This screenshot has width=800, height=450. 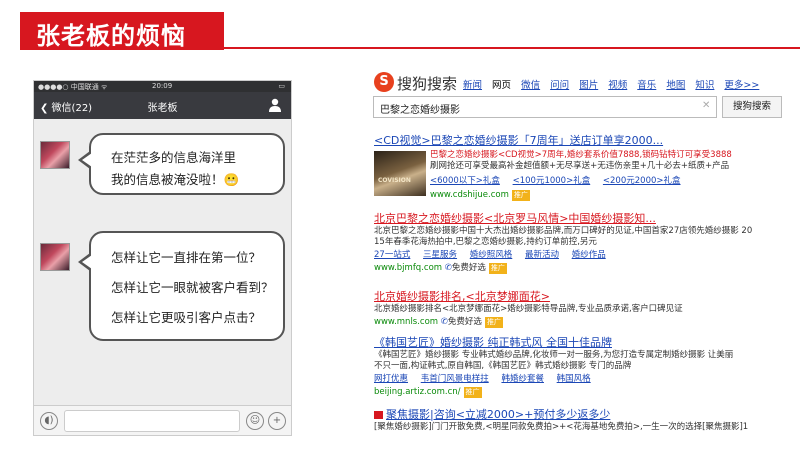 I want to click on message-line: 怎样让它一直排在第一位？, so click(x=186, y=257).